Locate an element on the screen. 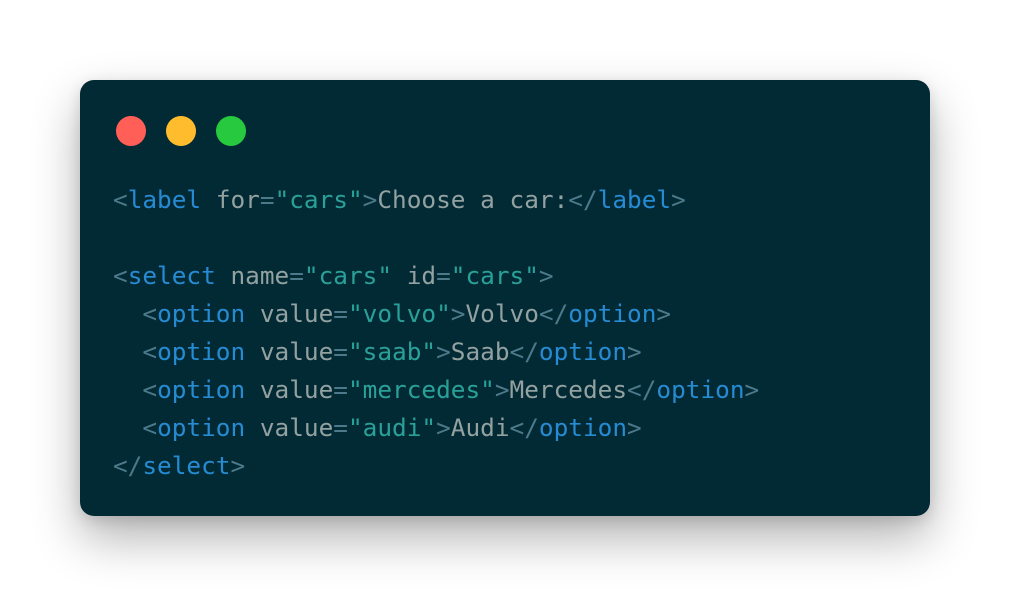  maximize-dot-icon is located at coordinates (231, 131).